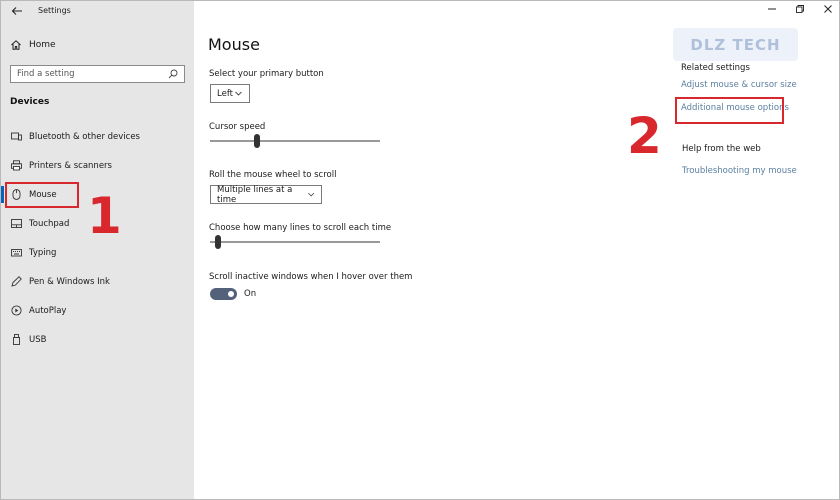 The image size is (840, 500). What do you see at coordinates (739, 171) in the screenshot?
I see `troubleshooting-mouse-link: Troubleshooting my mouse` at bounding box center [739, 171].